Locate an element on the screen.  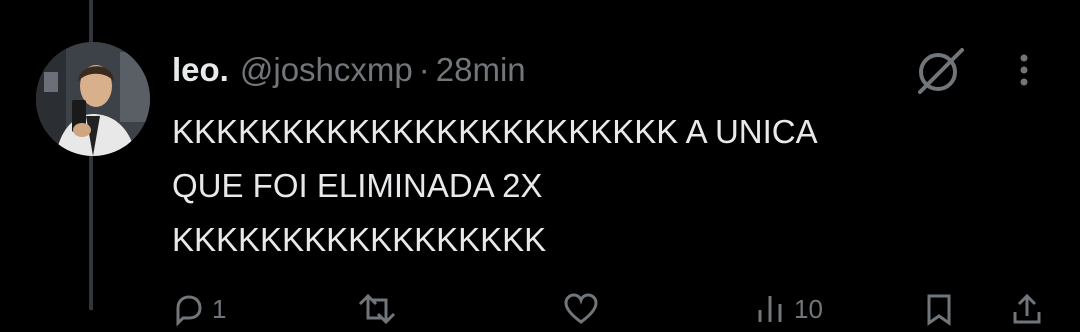
grok-icon is located at coordinates (940, 70).